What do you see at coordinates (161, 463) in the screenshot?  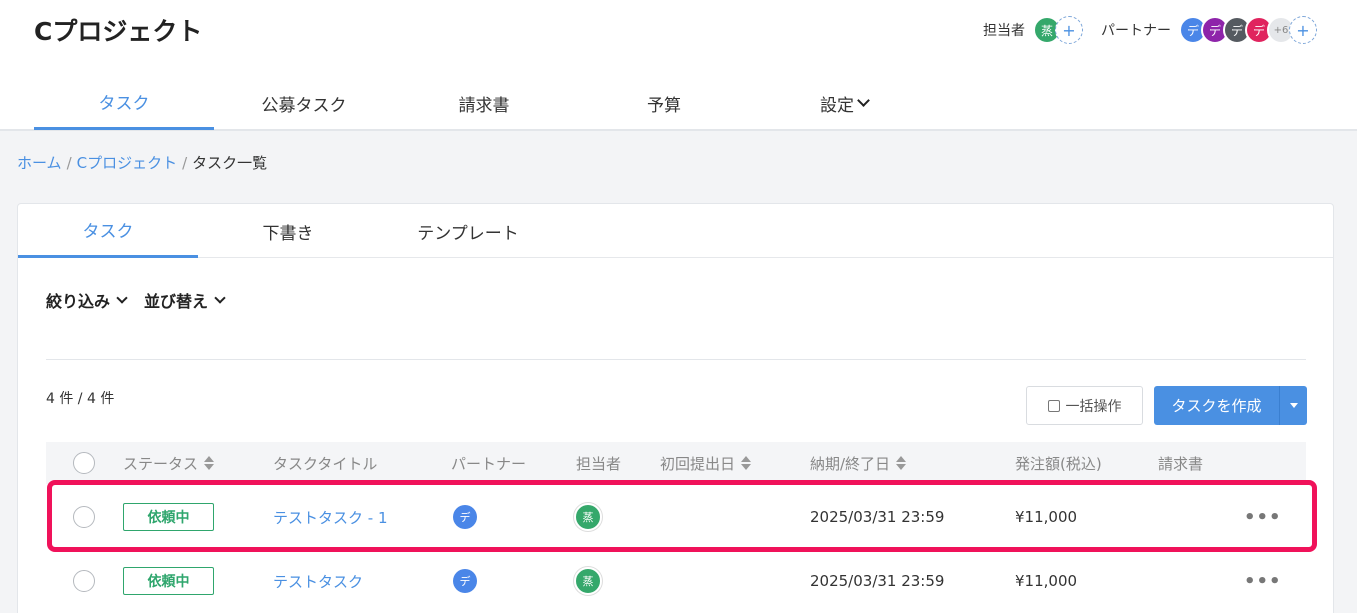 I see `col-status-label: ステータス` at bounding box center [161, 463].